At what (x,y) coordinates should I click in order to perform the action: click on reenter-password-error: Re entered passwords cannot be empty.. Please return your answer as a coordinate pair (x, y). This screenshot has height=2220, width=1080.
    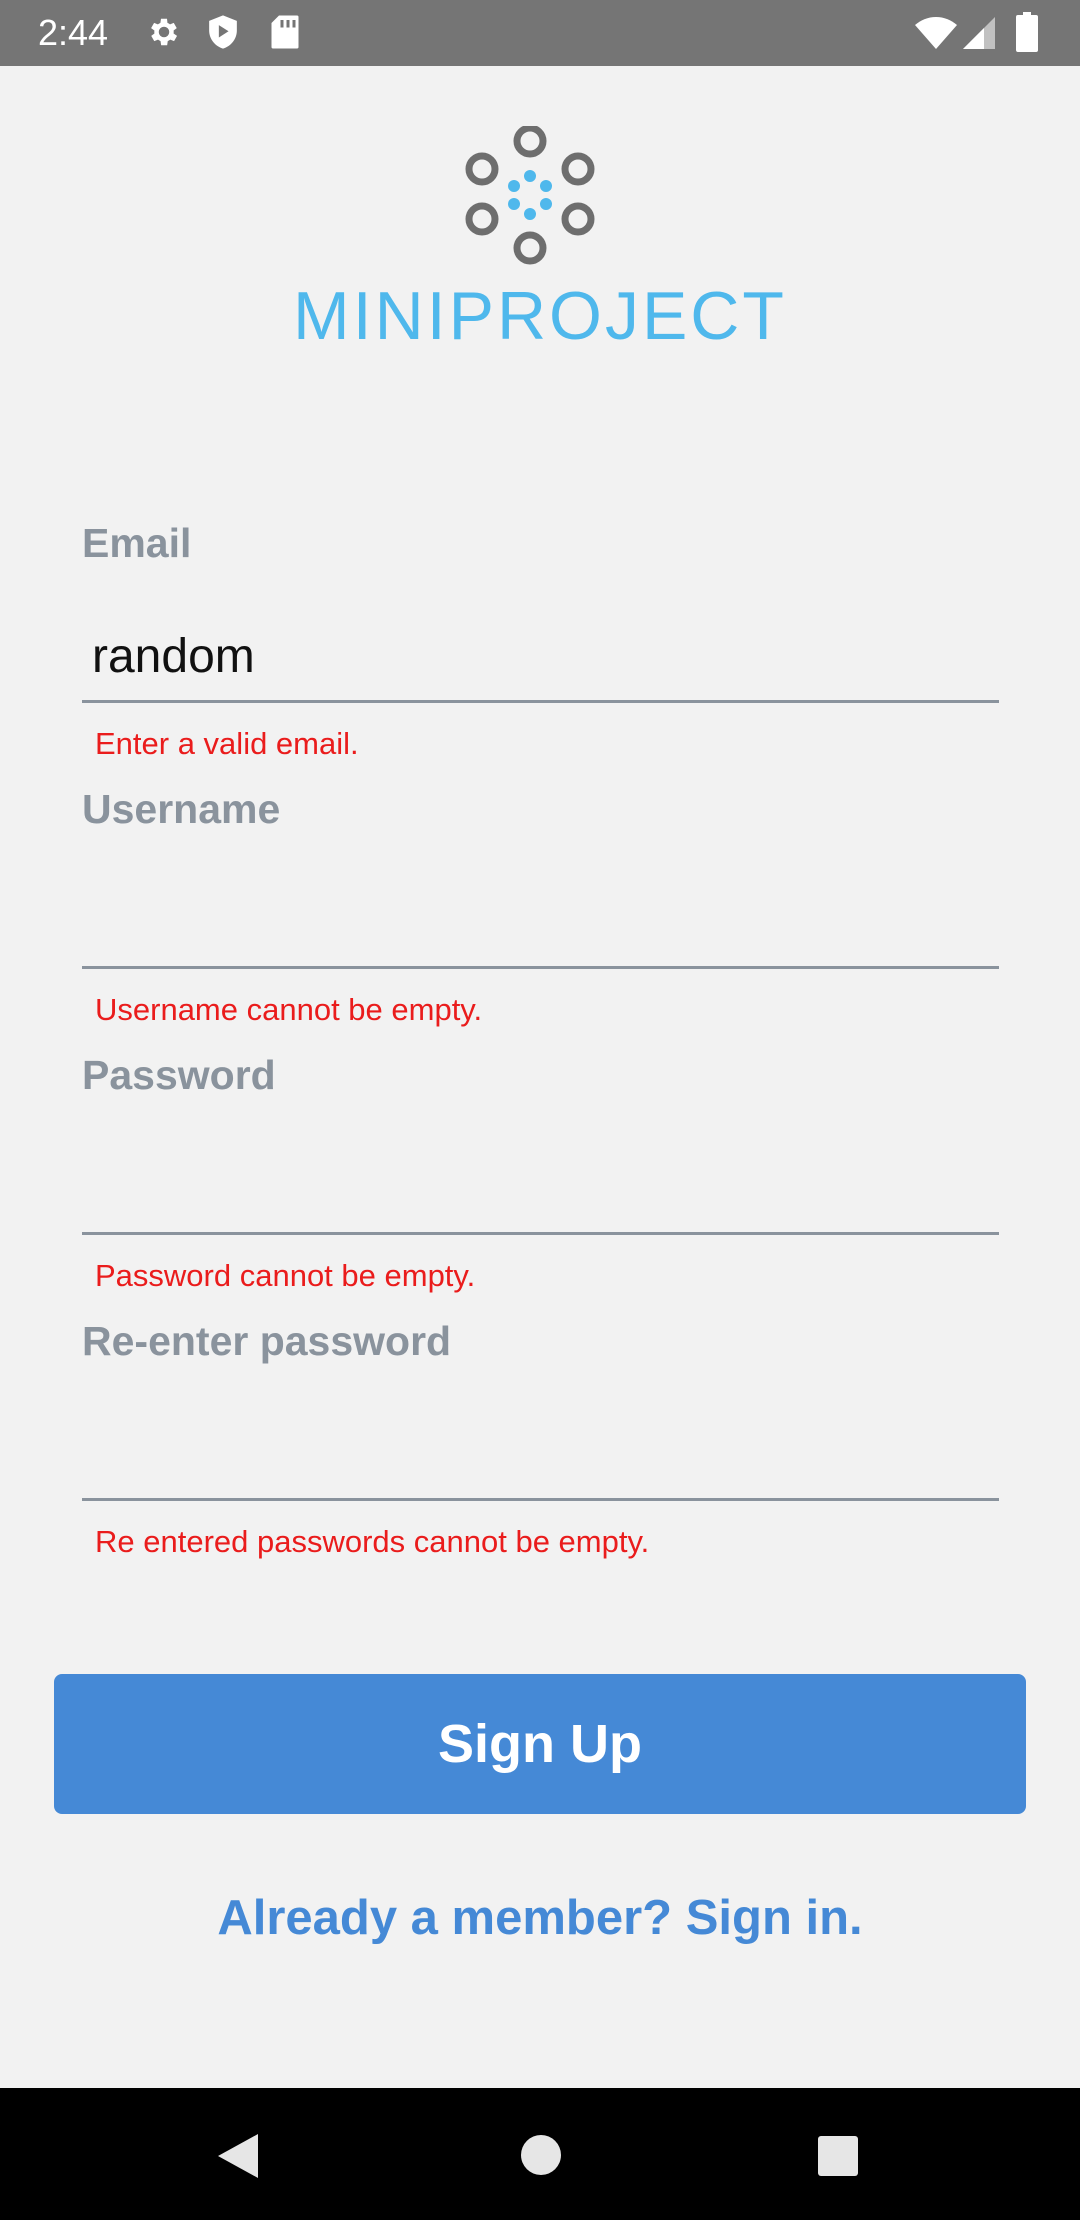
    Looking at the image, I should click on (372, 1541).